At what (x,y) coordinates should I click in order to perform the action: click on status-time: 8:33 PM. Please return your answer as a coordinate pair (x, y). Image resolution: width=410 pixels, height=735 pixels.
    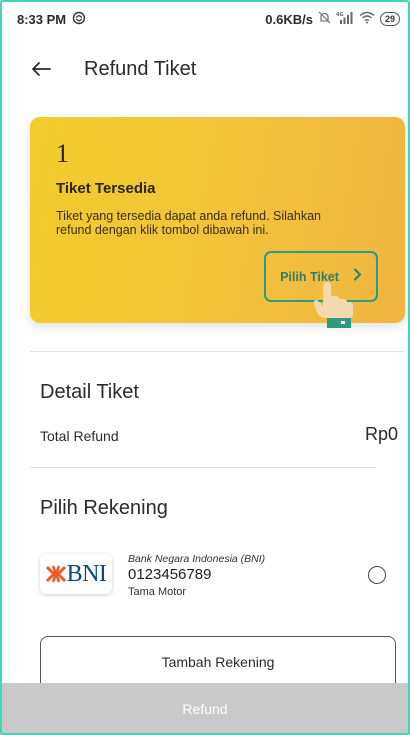
    Looking at the image, I should click on (42, 19).